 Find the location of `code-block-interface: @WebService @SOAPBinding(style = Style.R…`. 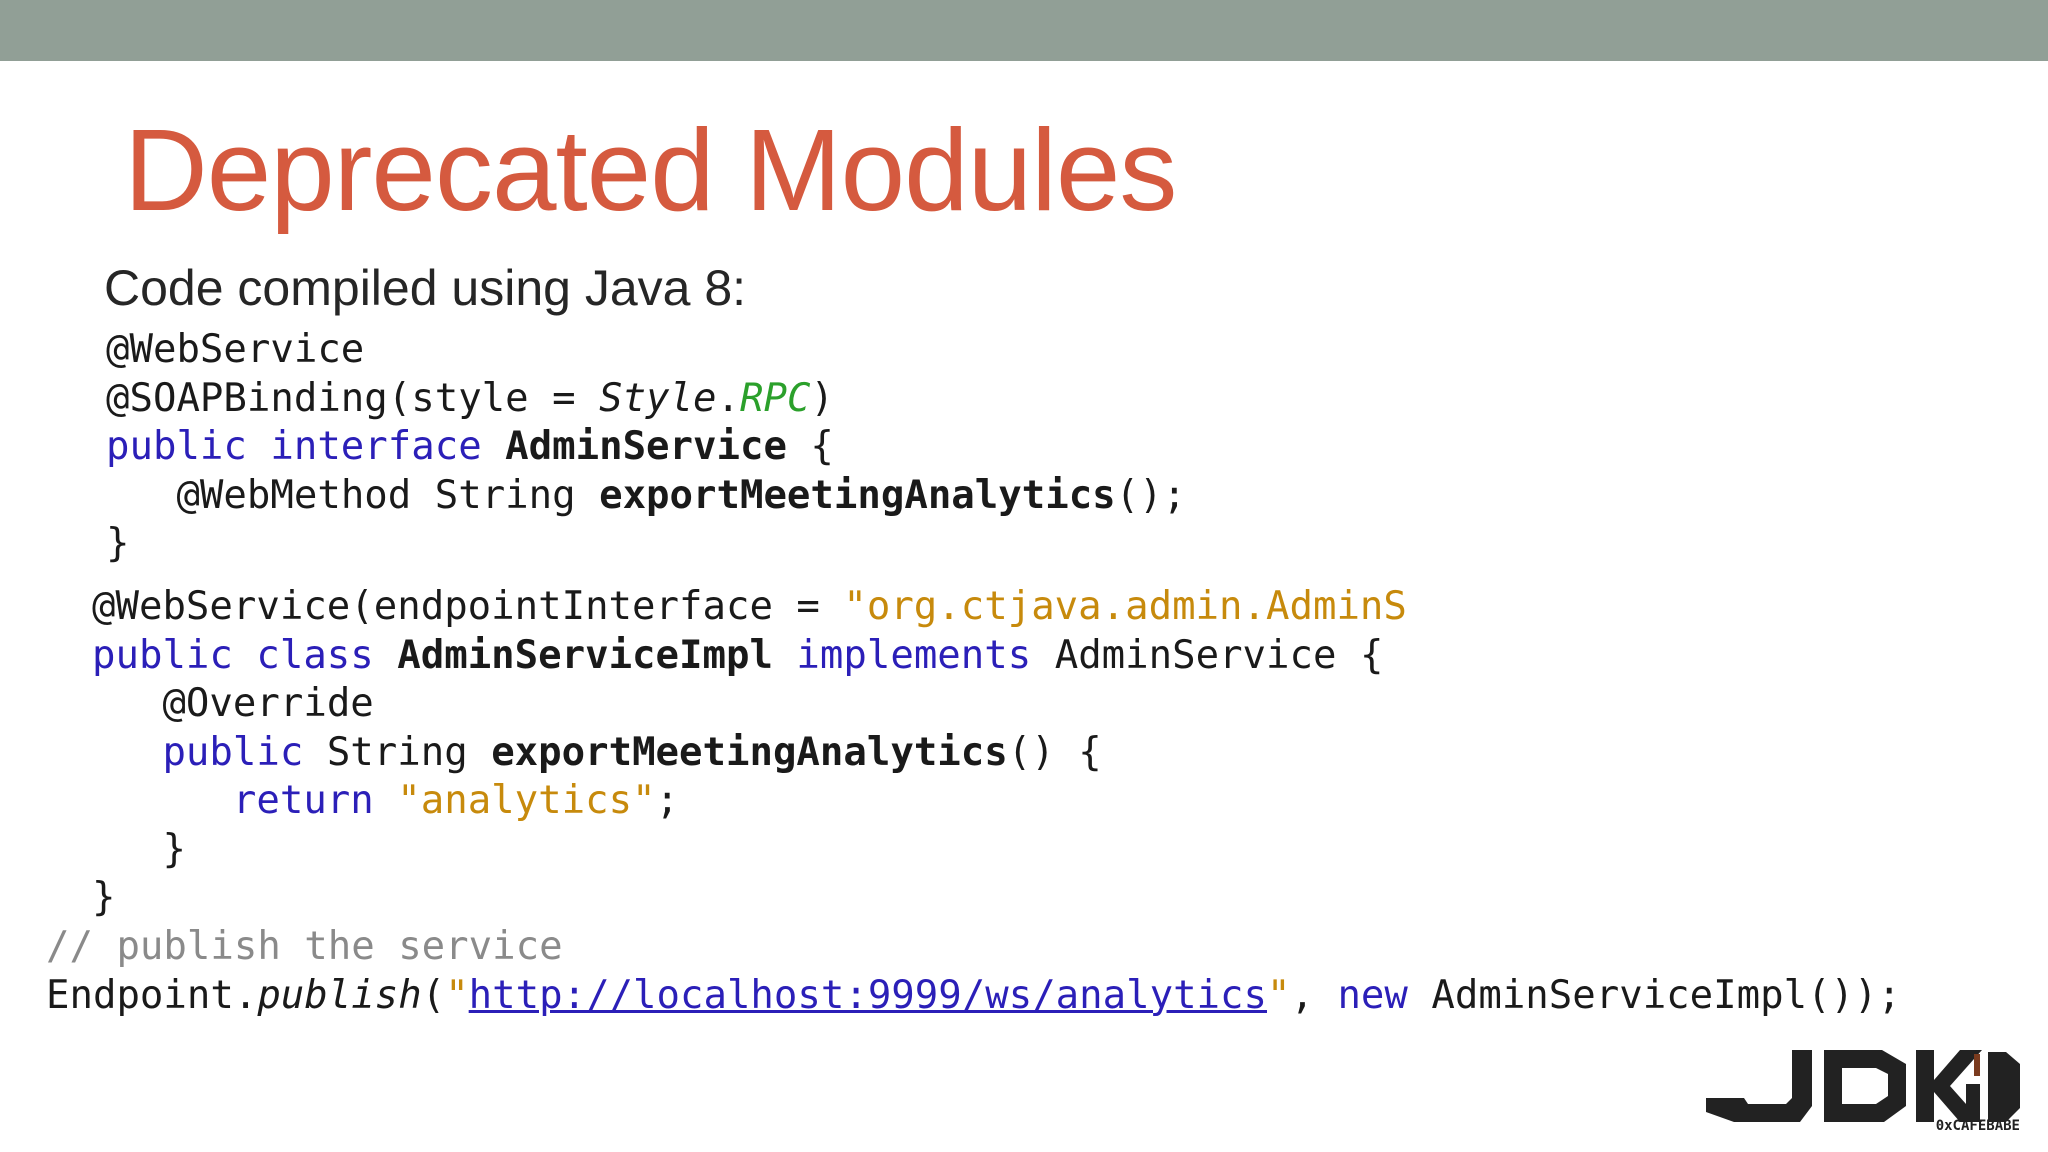

code-block-interface: @WebService @SOAPBinding(style = Style.R… is located at coordinates (646, 447).